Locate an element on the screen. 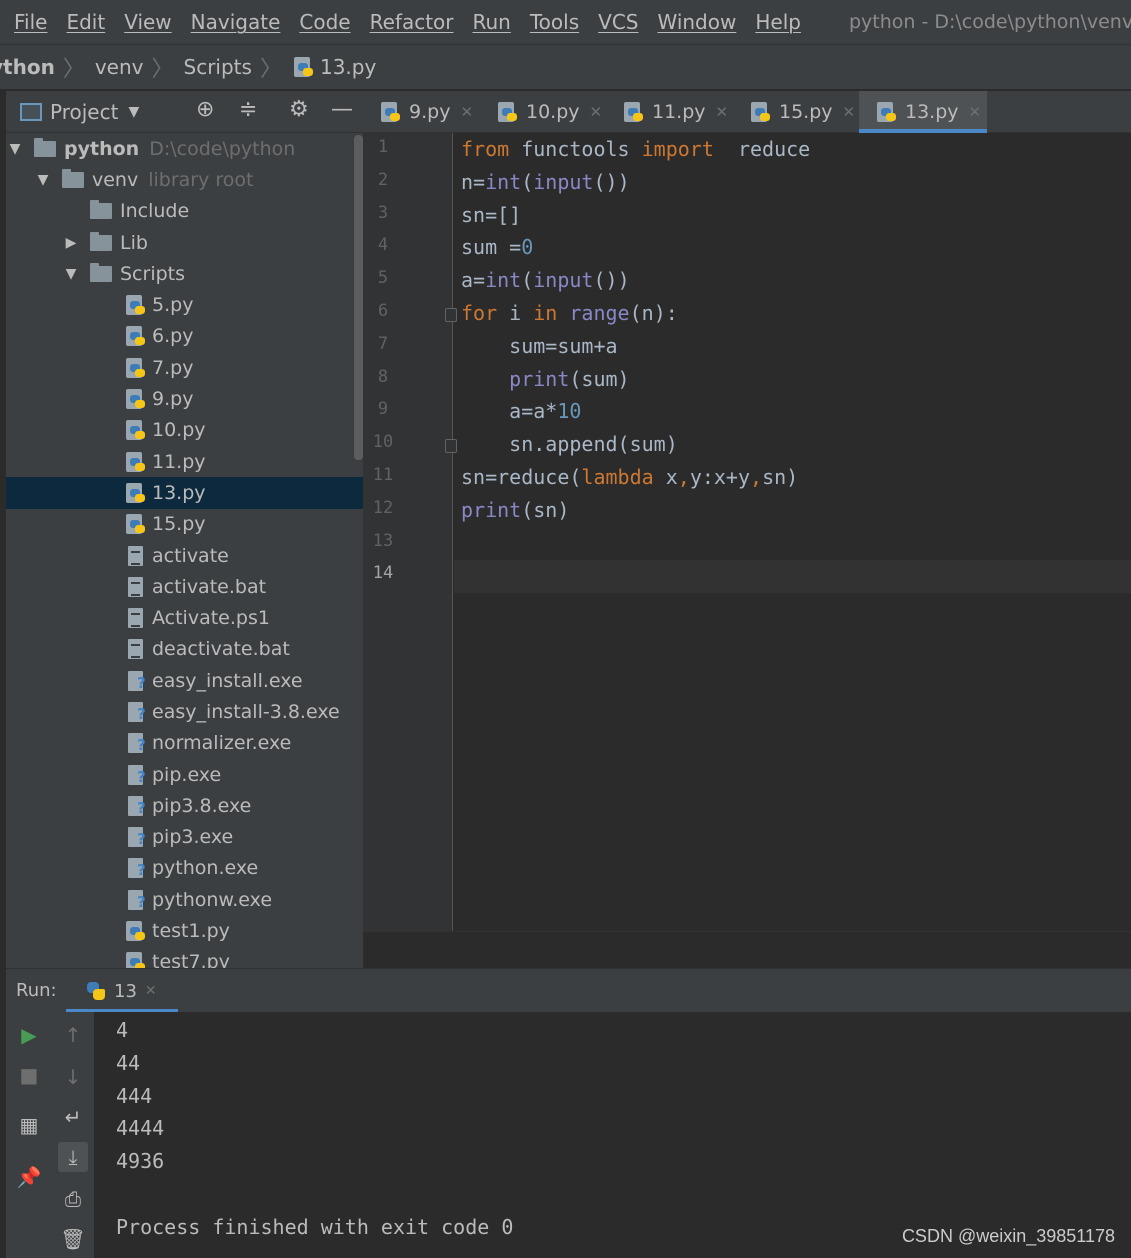  tree-item: 15.py is located at coordinates (184, 524).